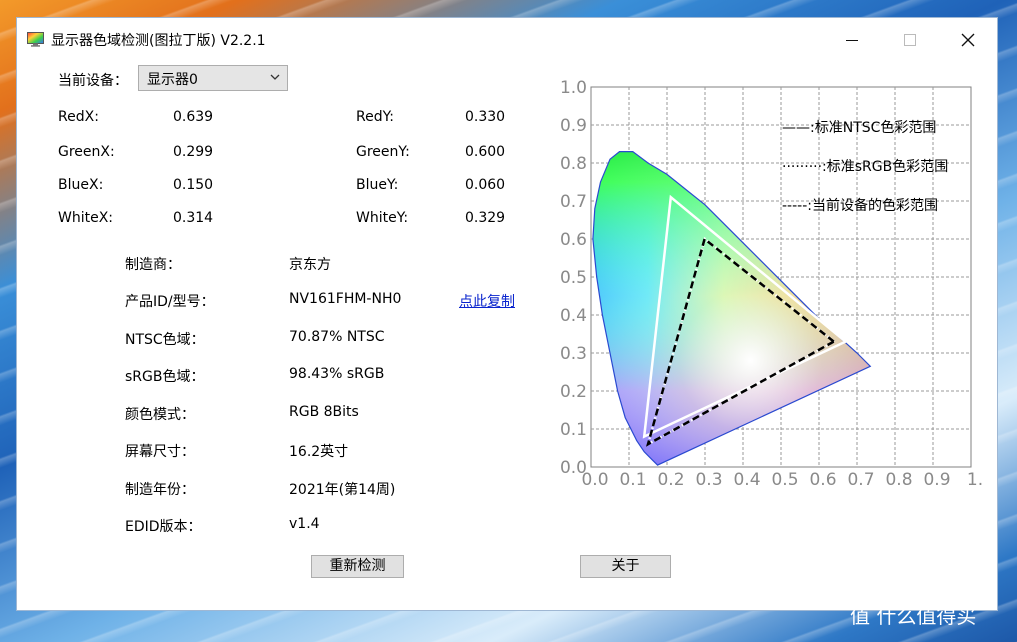  I want to click on x-tick-label: 0.2, so click(670, 480).